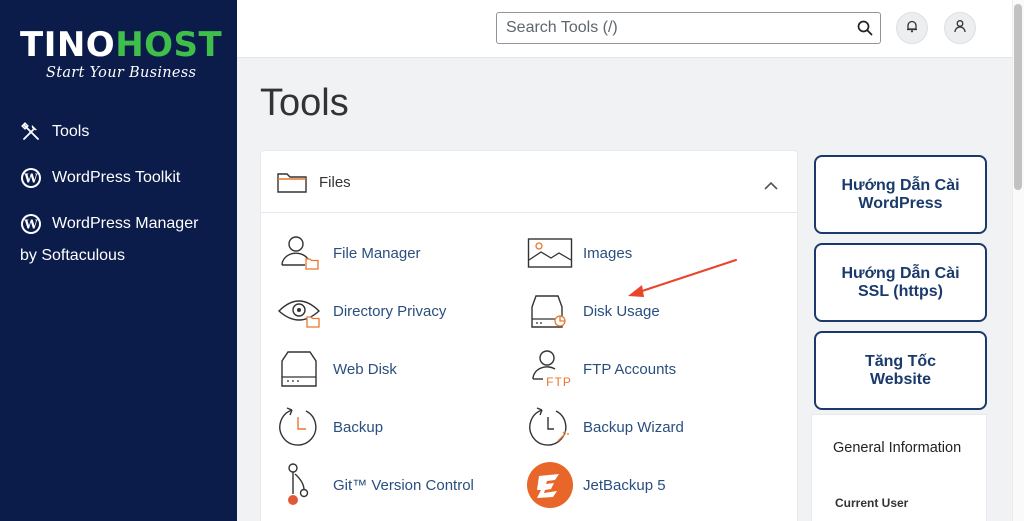  What do you see at coordinates (550, 369) in the screenshot?
I see `ftp-accounts-icon: FTP` at bounding box center [550, 369].